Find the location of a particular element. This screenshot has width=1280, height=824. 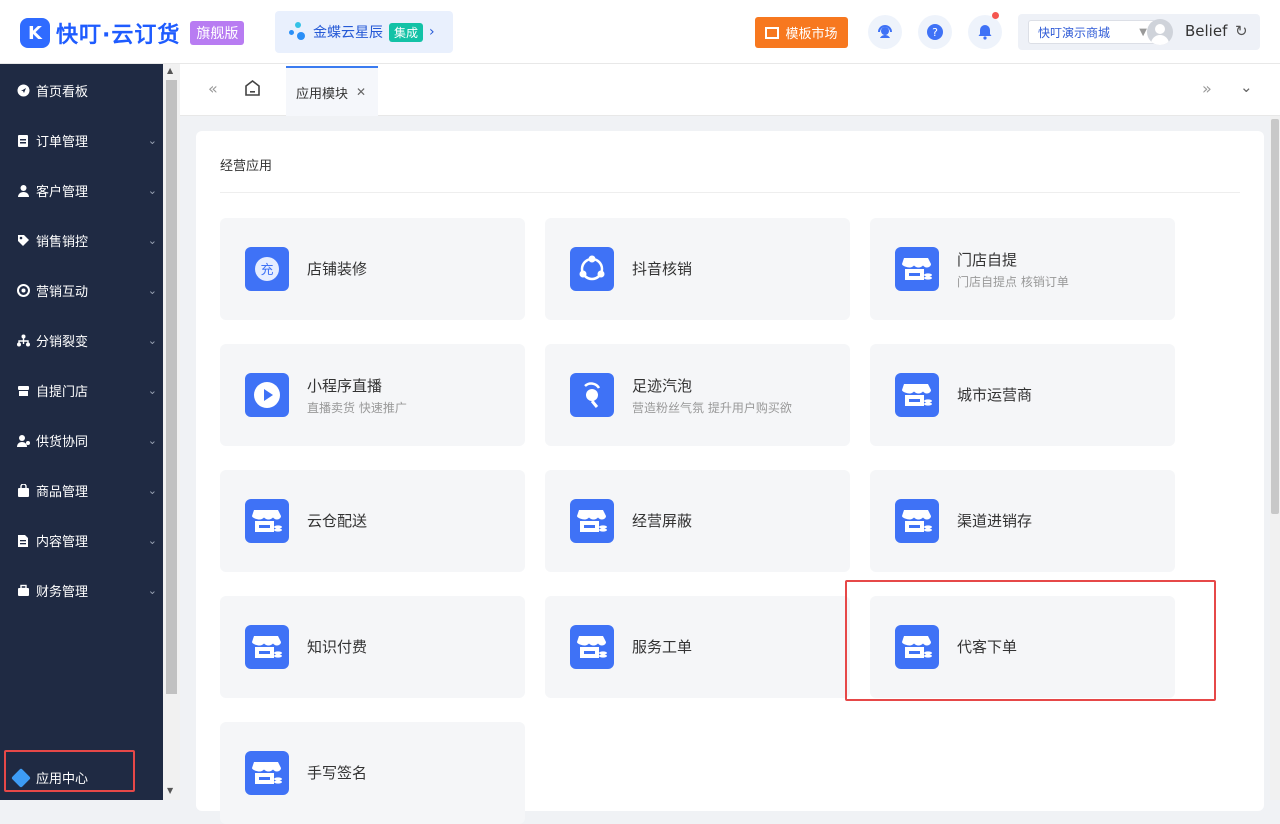

app-card-title: 足迹汽泡 is located at coordinates (662, 386).